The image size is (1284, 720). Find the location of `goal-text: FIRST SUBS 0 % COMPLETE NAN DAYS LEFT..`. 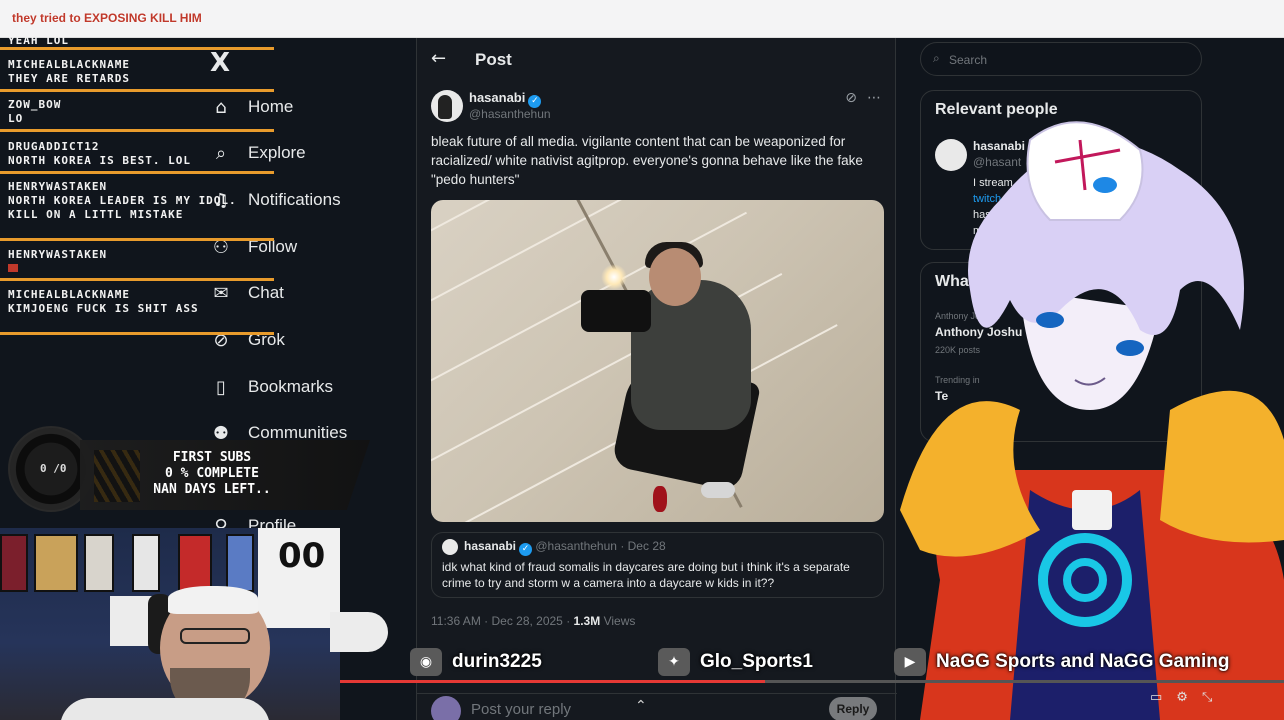

goal-text: FIRST SUBS 0 % COMPLETE NAN DAYS LEFT.. is located at coordinates (212, 474).